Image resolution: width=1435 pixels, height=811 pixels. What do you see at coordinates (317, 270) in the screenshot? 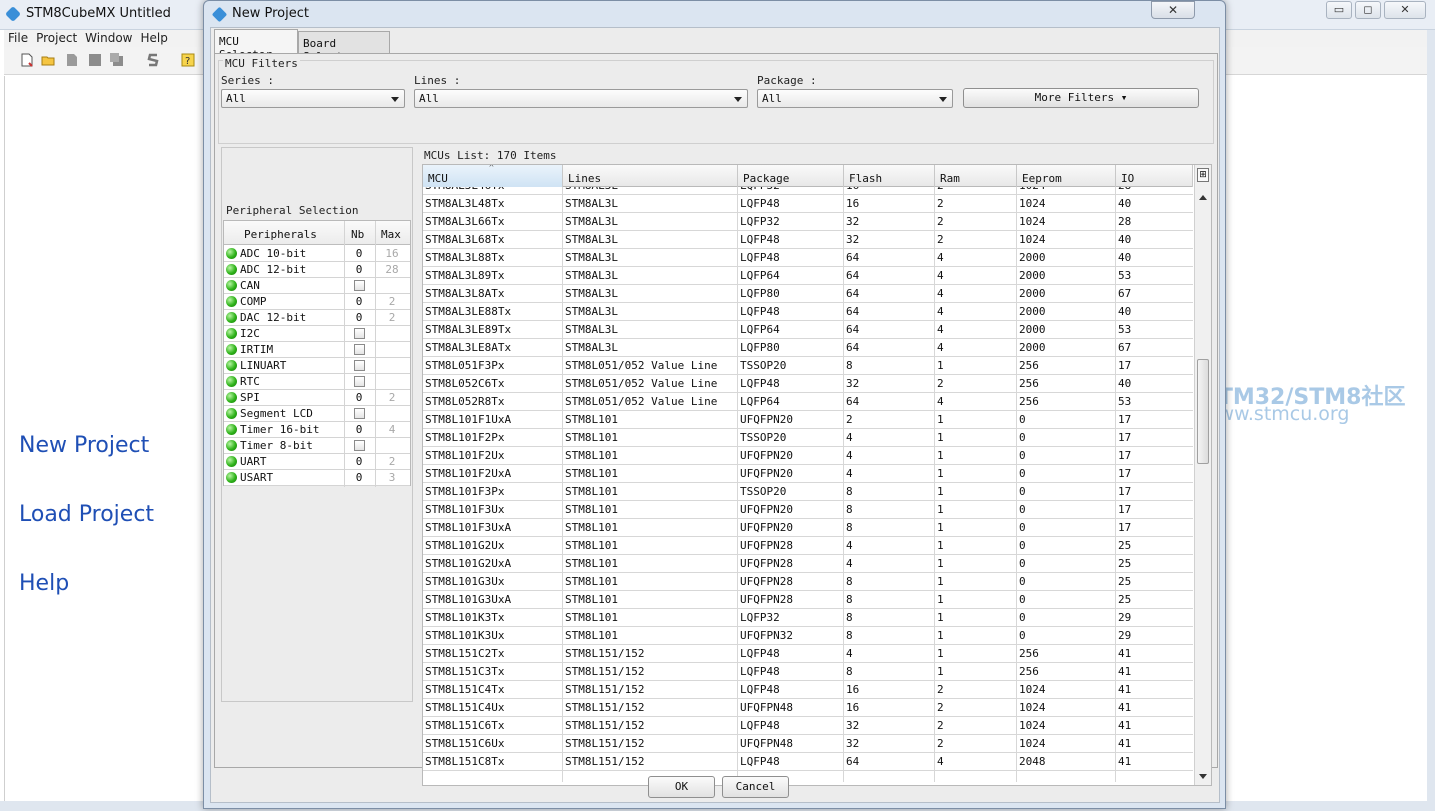
I see `peripheral-row: ADC 12-bit 0 28` at bounding box center [317, 270].